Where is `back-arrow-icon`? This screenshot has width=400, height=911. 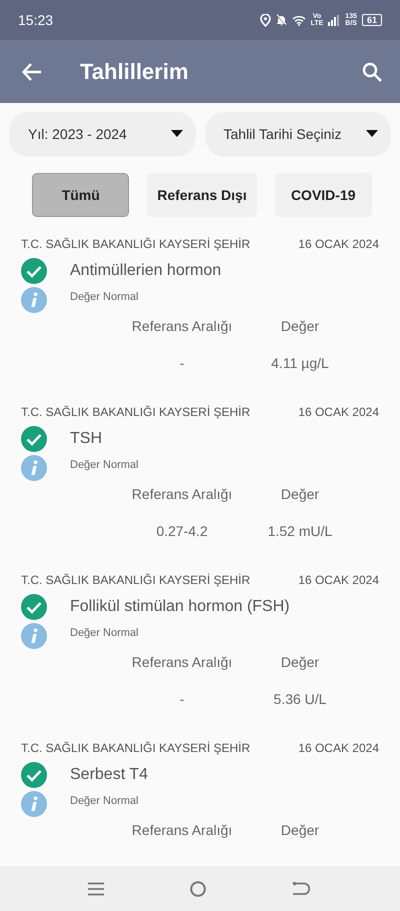 back-arrow-icon is located at coordinates (32, 71).